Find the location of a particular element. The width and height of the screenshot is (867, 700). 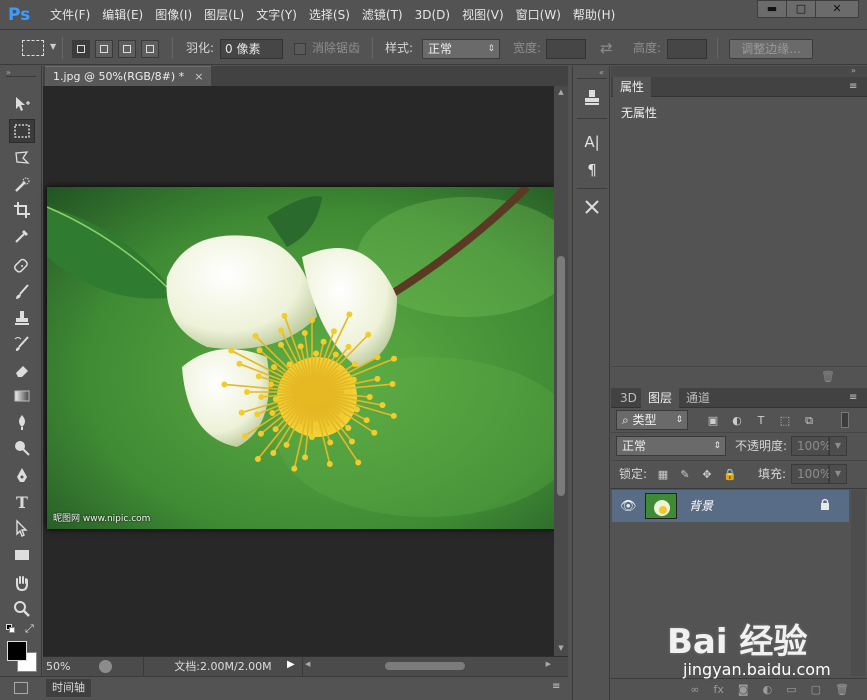

timeline-tab: 时间轴 is located at coordinates (68, 688).